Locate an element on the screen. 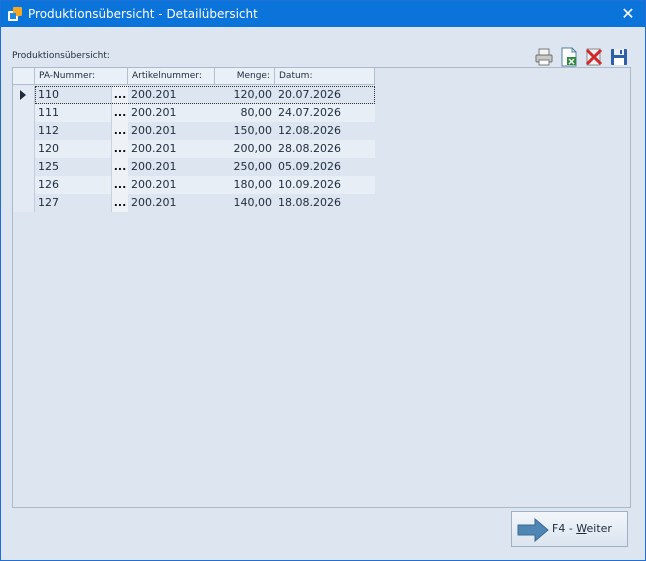 This screenshot has height=561, width=646. table-row: 126... 200.201 180,00 10.09.2026 is located at coordinates (194, 185).